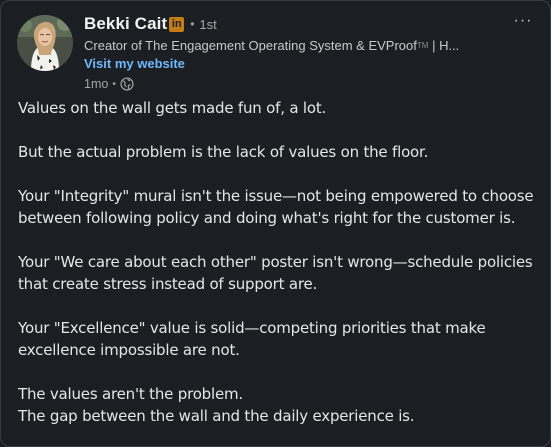  Describe the element at coordinates (177, 24) in the screenshot. I see `linkedin-premium-icon: in` at that location.